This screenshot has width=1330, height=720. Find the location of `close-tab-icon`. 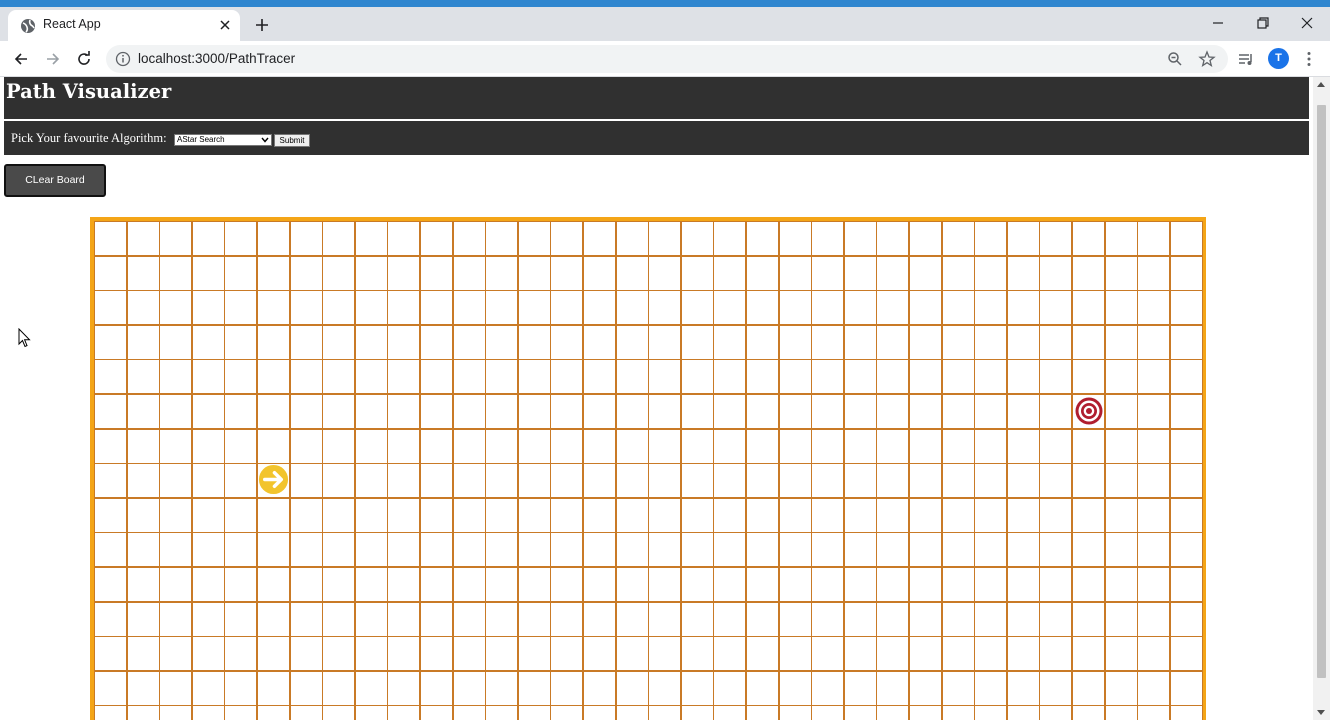

close-tab-icon is located at coordinates (225, 25).